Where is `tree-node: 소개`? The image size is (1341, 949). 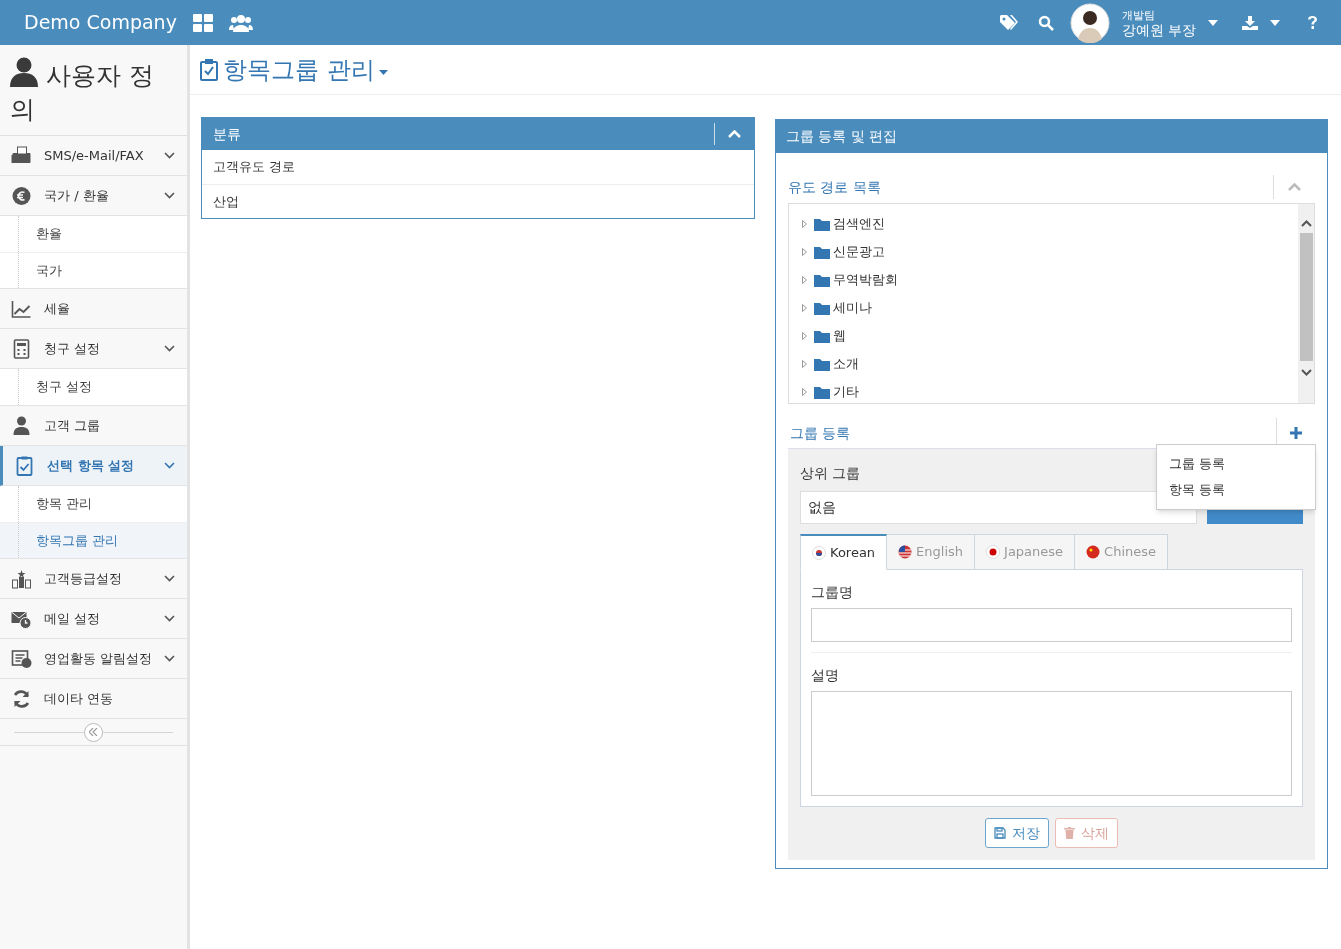 tree-node: 소개 is located at coordinates (836, 364).